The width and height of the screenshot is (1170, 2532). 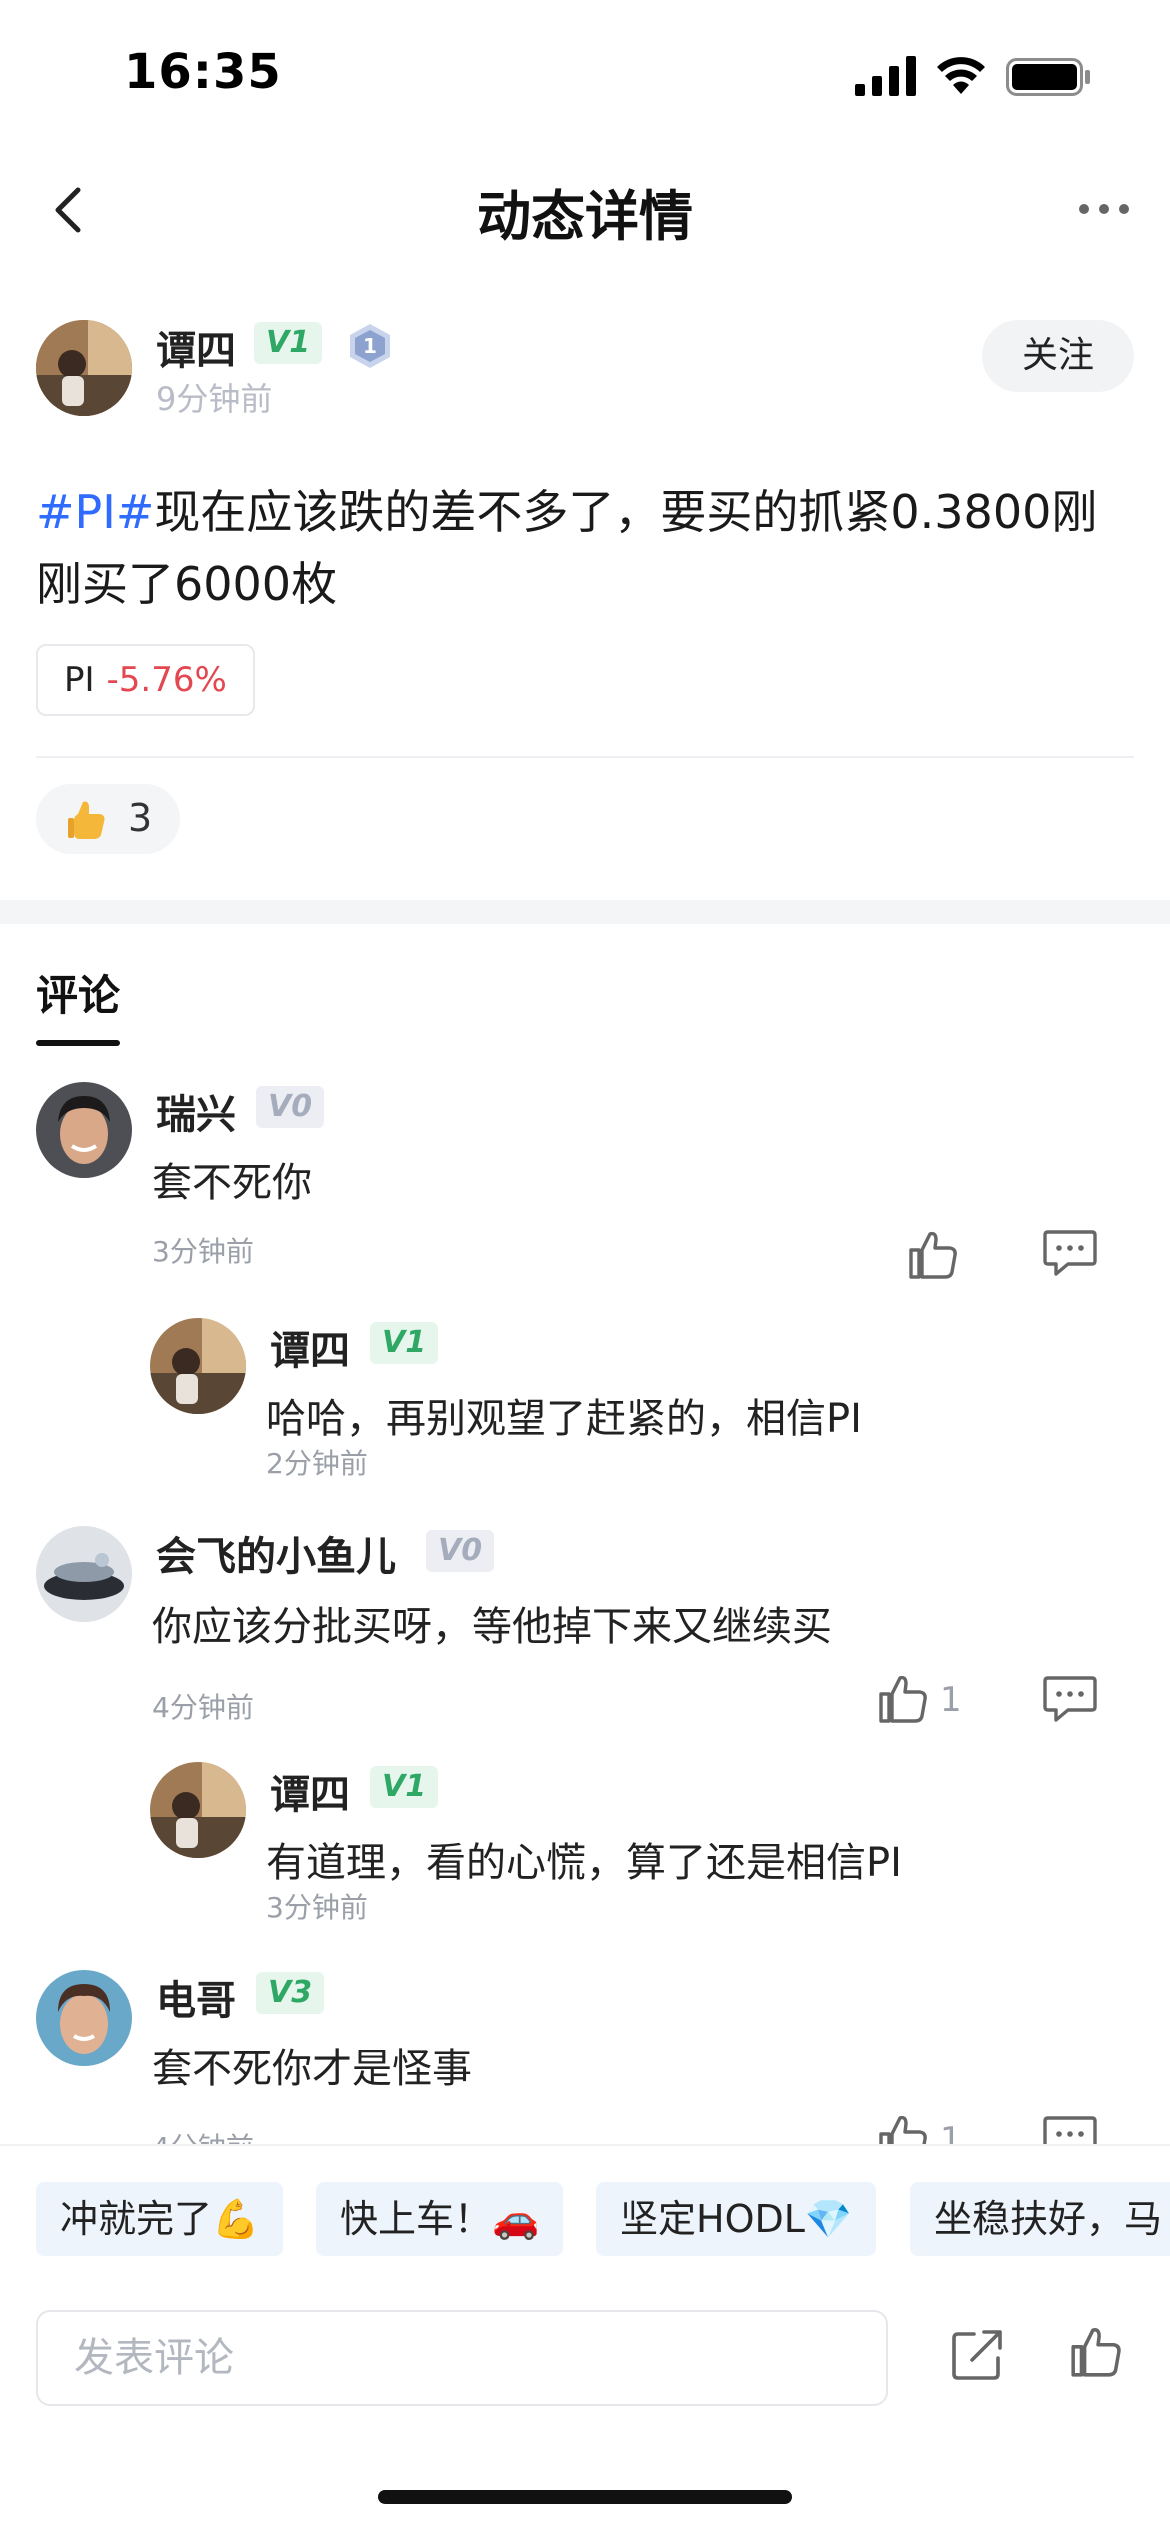 What do you see at coordinates (166, 680) in the screenshot?
I see `coin-change: -5.76%` at bounding box center [166, 680].